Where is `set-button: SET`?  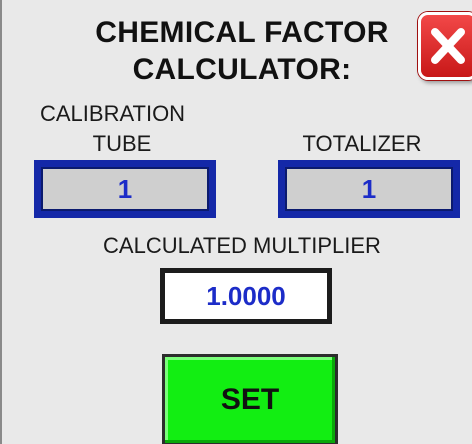 set-button: SET is located at coordinates (250, 399).